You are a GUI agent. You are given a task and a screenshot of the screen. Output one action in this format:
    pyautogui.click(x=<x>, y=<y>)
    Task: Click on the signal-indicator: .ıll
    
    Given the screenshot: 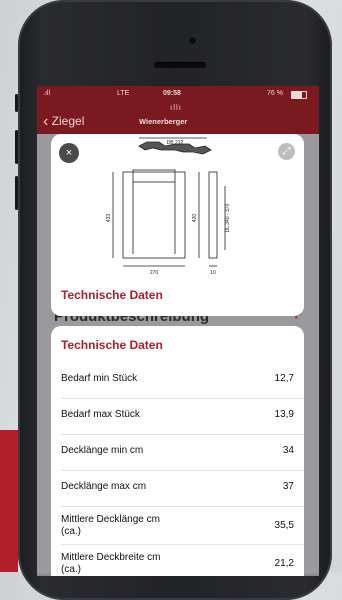 What is the action you would take?
    pyautogui.click(x=46, y=93)
    